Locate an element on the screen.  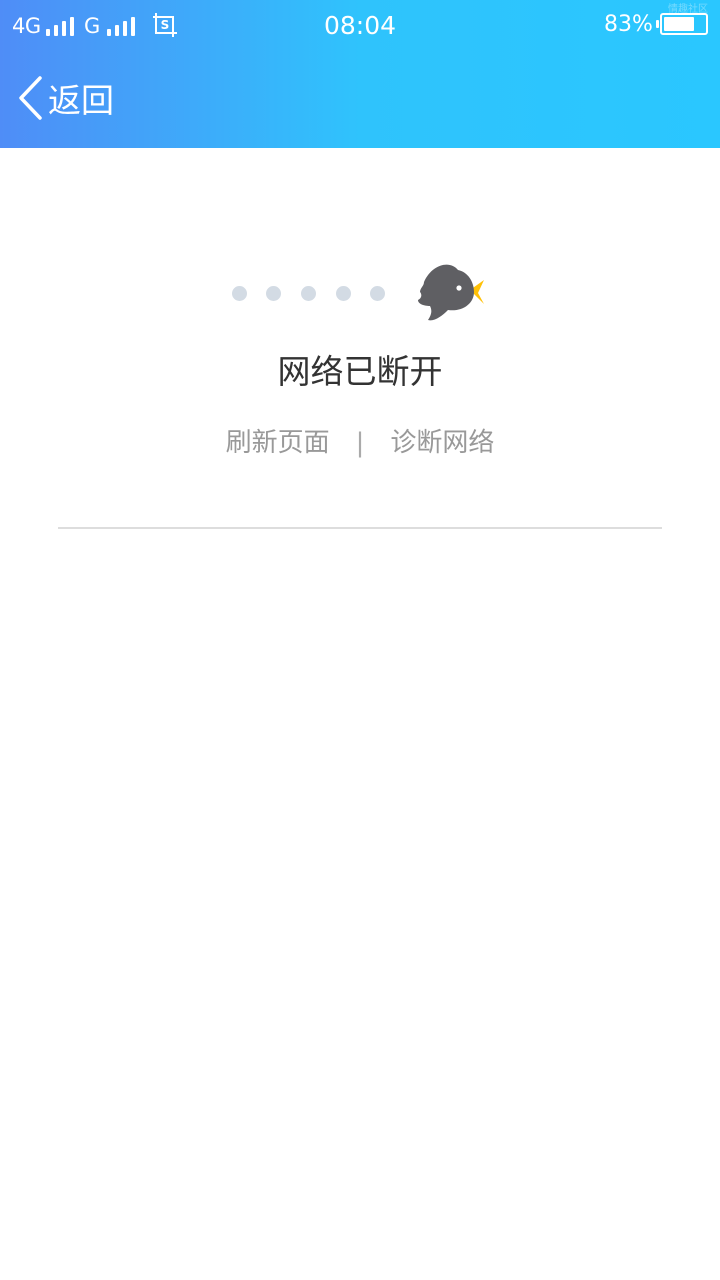
chevron-left-icon is located at coordinates (30, 98).